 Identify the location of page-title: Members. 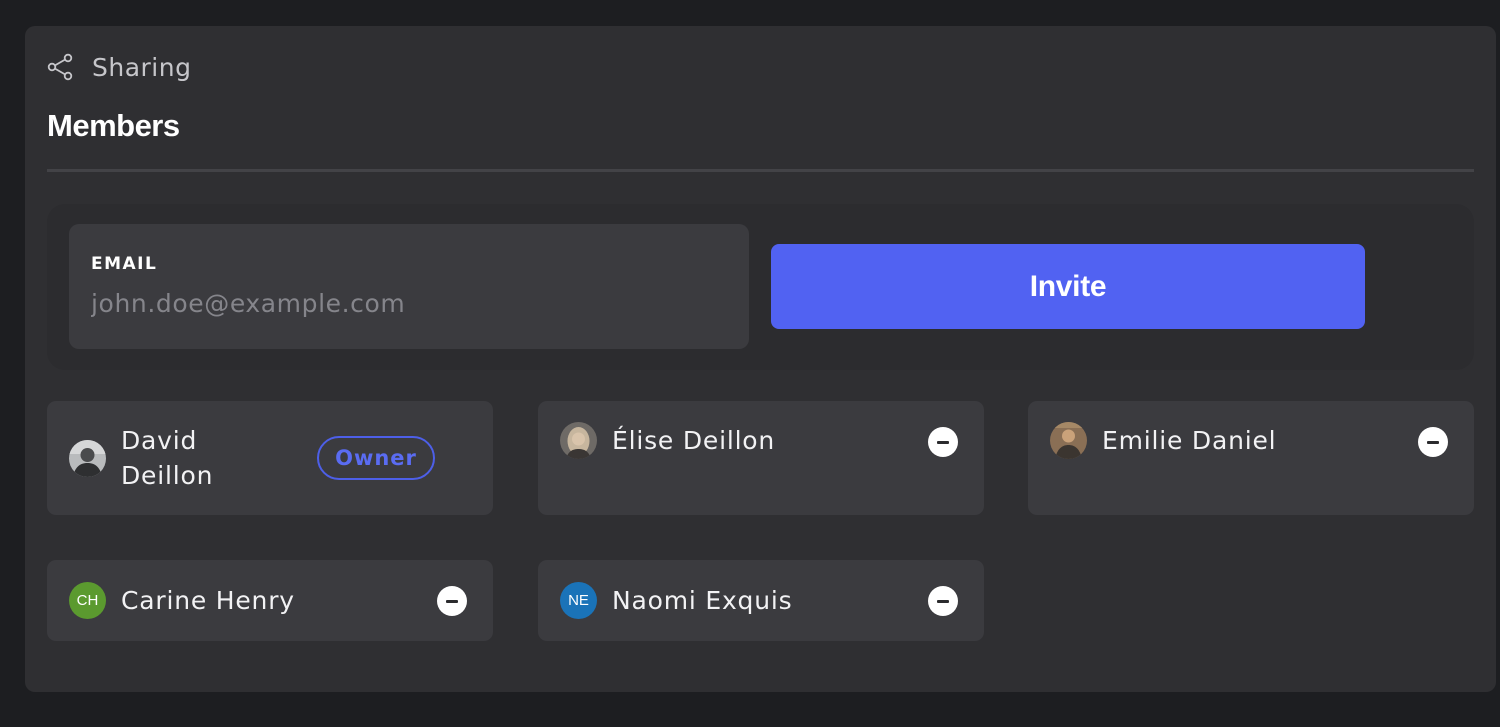
(113, 125).